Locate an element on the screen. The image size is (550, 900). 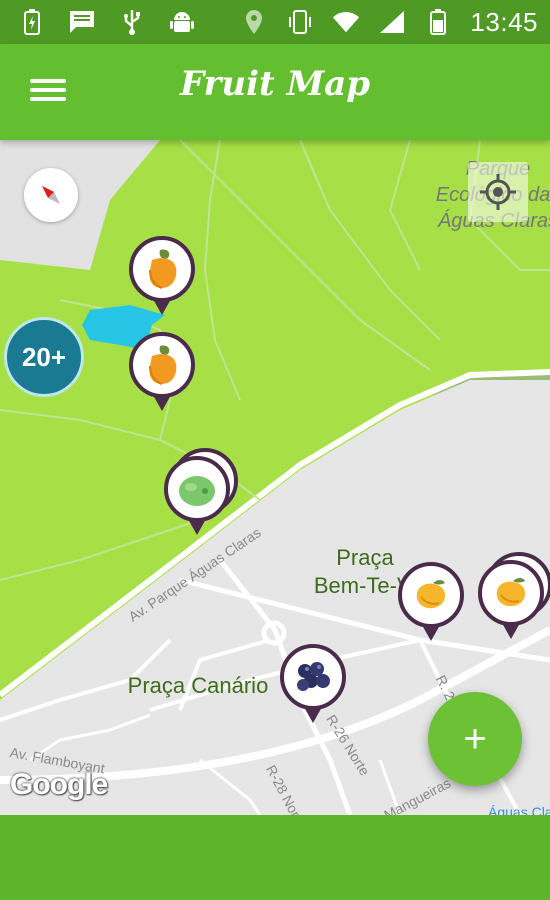
guava-icon is located at coordinates (197, 491).